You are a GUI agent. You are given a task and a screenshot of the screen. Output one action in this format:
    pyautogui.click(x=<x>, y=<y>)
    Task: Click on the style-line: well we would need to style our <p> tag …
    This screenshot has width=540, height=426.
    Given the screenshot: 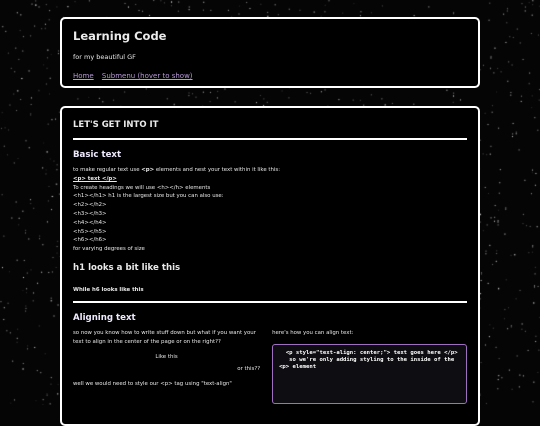 What is the action you would take?
    pyautogui.click(x=152, y=384)
    